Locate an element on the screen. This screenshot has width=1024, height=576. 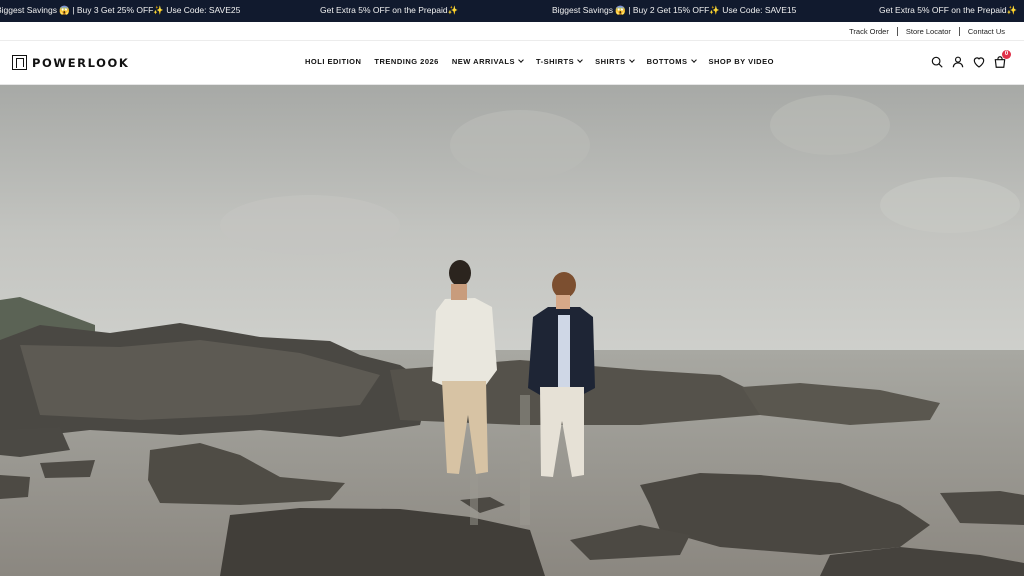
nav-item-label: SHIRTS is located at coordinates (610, 61).